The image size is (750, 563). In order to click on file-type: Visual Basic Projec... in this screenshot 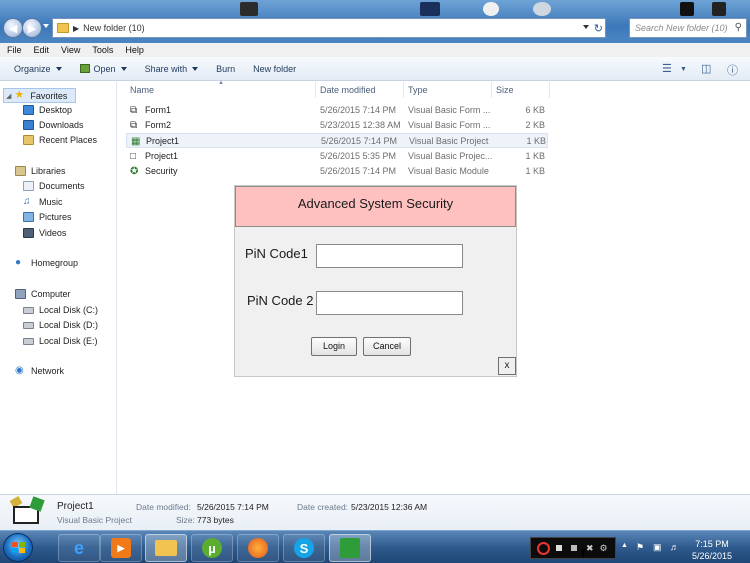, I will do `click(450, 156)`.